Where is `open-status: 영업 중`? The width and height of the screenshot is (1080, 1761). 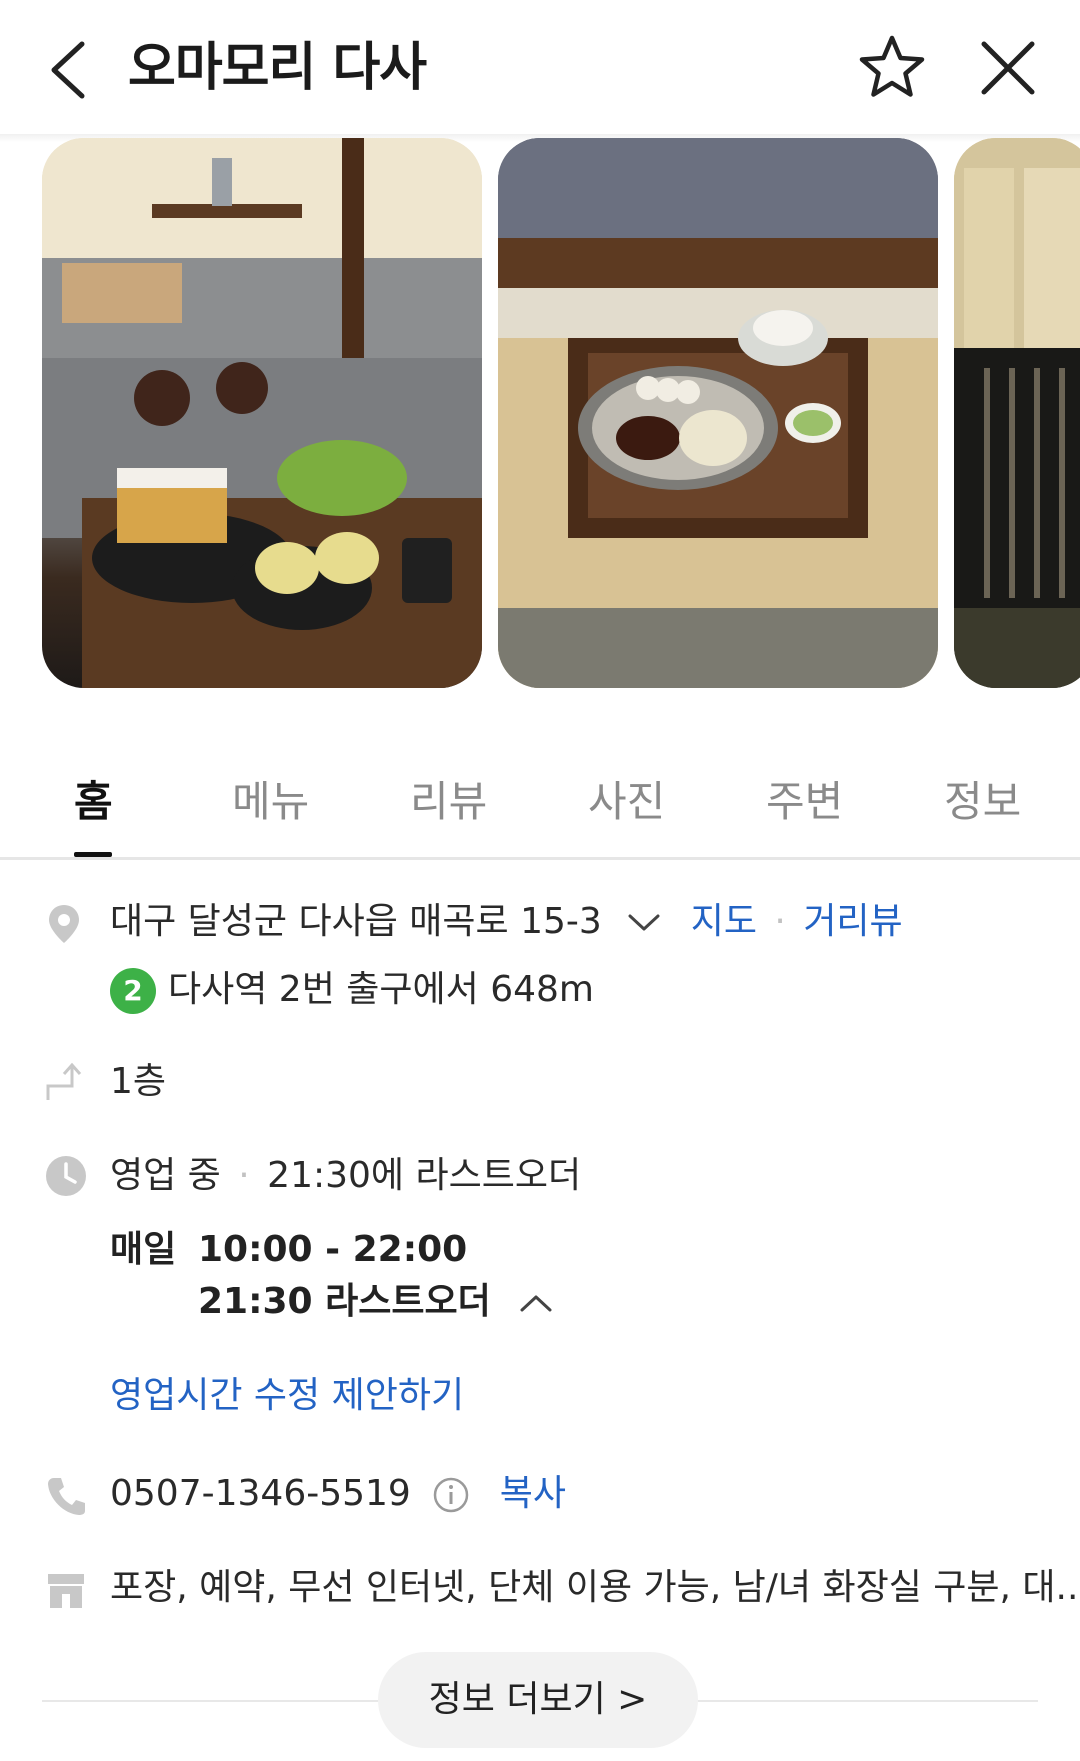 open-status: 영업 중 is located at coordinates (165, 1175).